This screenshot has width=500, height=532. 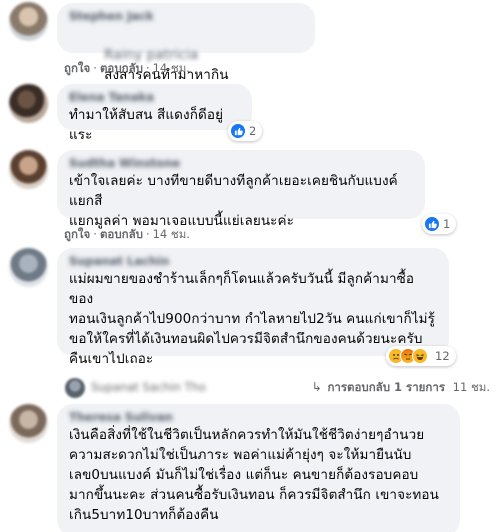 I want to click on reply-time: 11 ชม., so click(x=471, y=387).